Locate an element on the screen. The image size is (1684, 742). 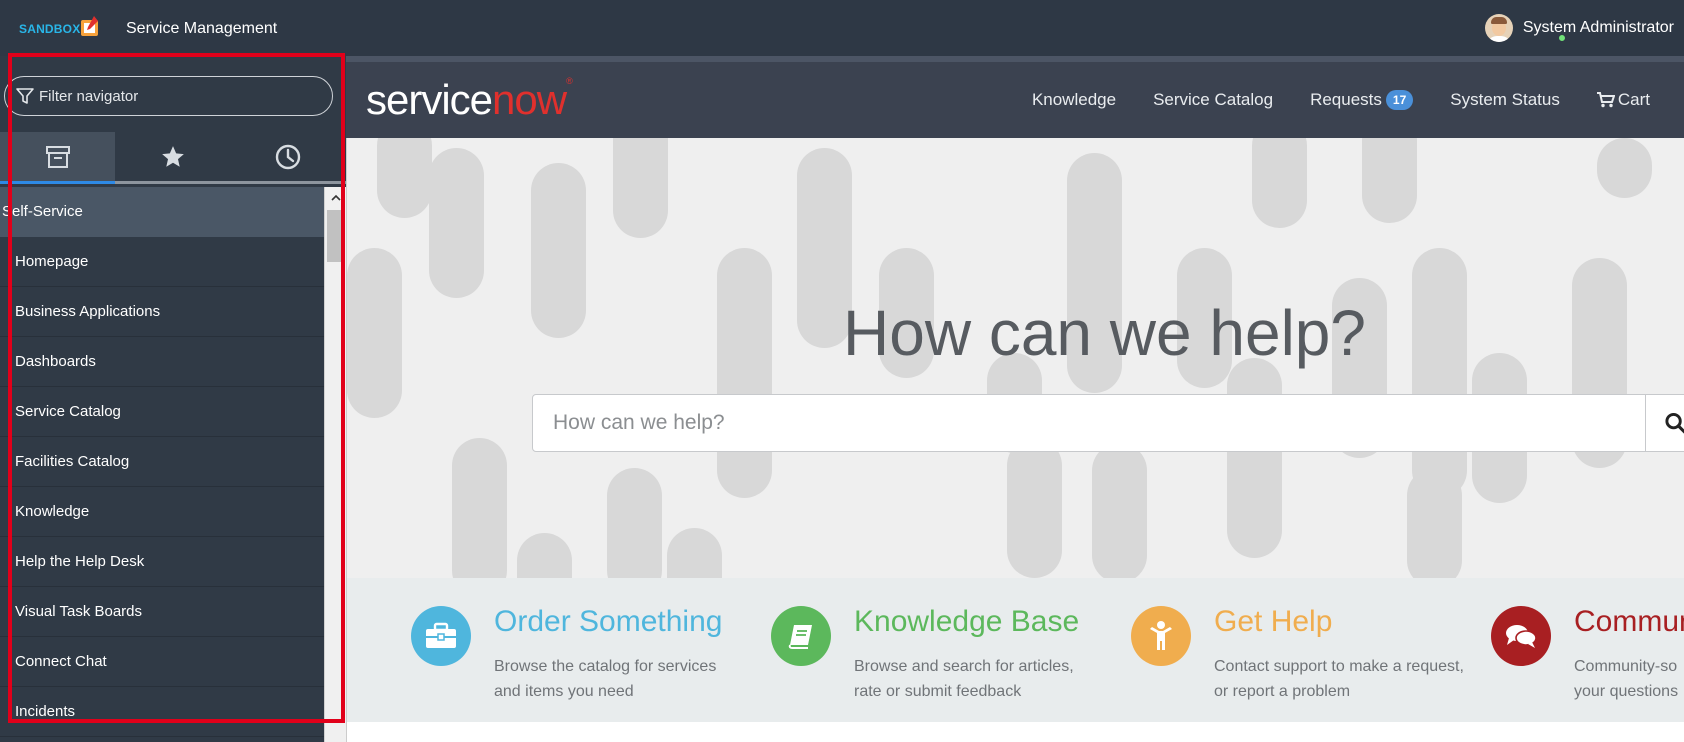
tab-favorites is located at coordinates (172, 156).